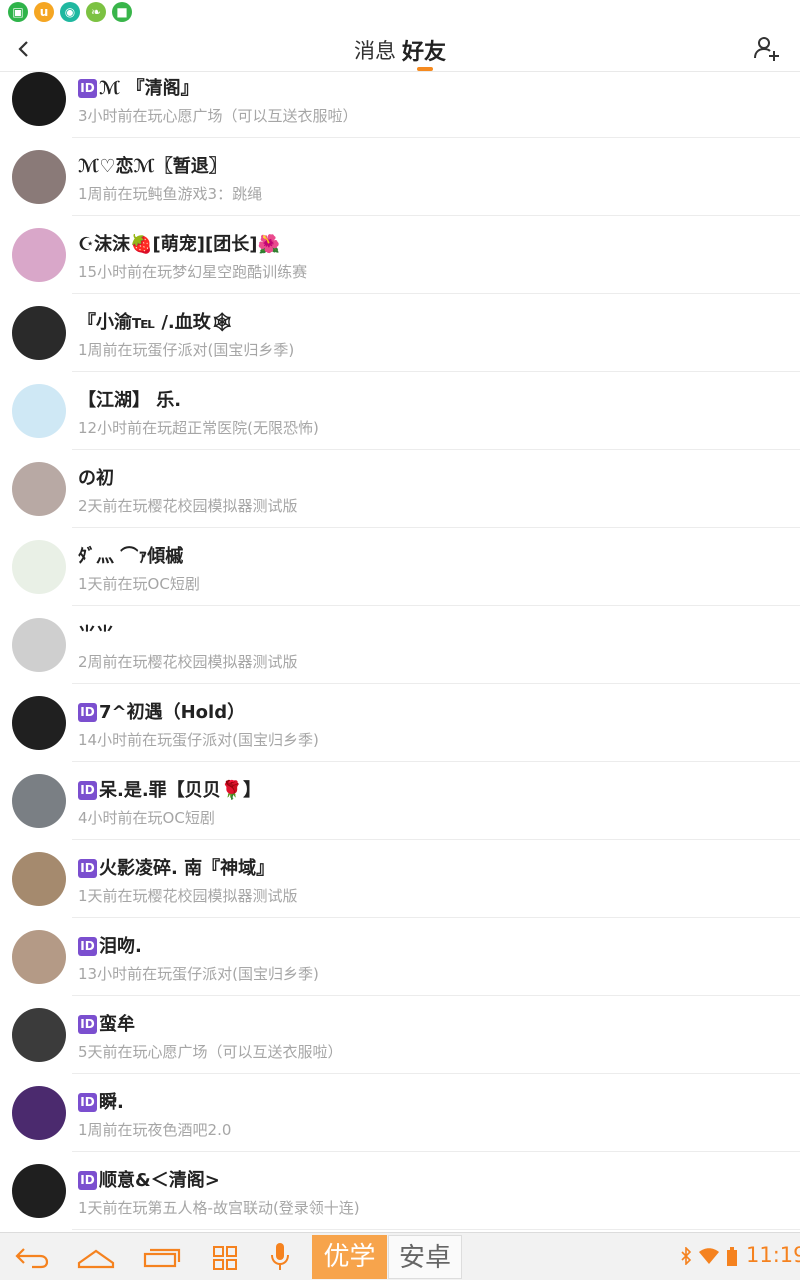  Describe the element at coordinates (400, 411) in the screenshot. I see `friend-row: 【江湖】 乐. 12小时前在玩超正常医院(无限恐怖)` at that location.